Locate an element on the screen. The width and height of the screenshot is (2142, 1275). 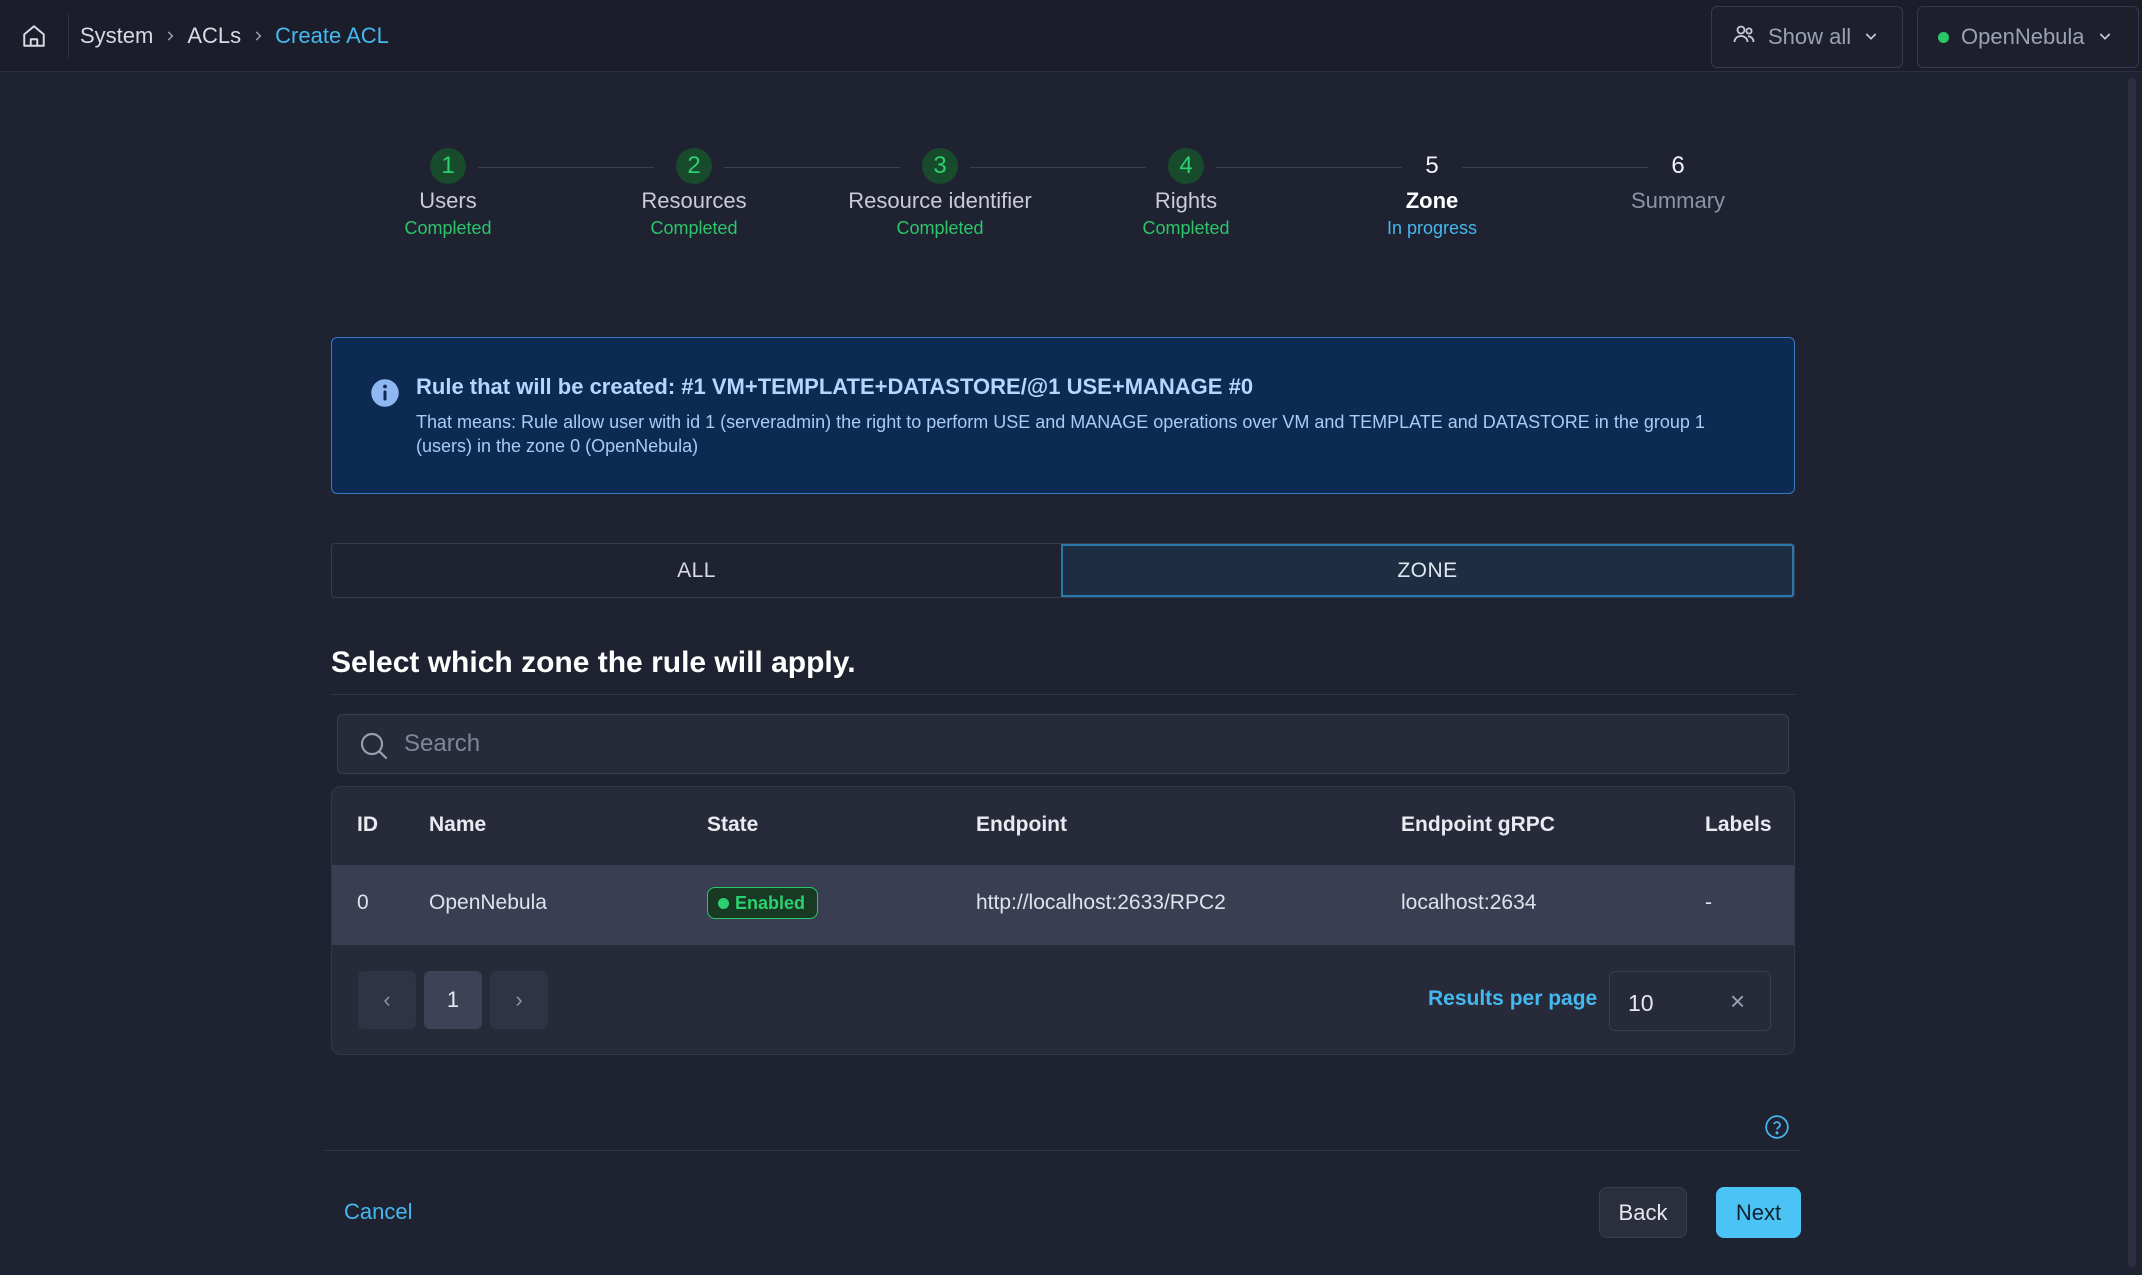
cell-id: 0 is located at coordinates (363, 902).